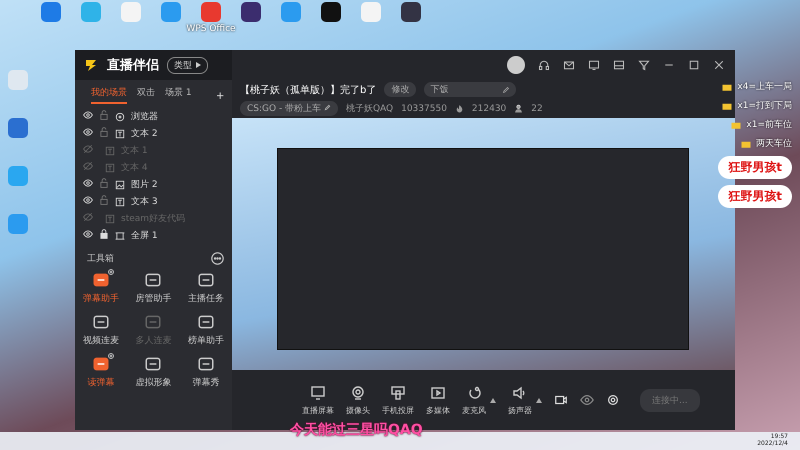 The height and width of the screenshot is (450, 800). I want to click on tool-button: 房管助手, so click(153, 288).